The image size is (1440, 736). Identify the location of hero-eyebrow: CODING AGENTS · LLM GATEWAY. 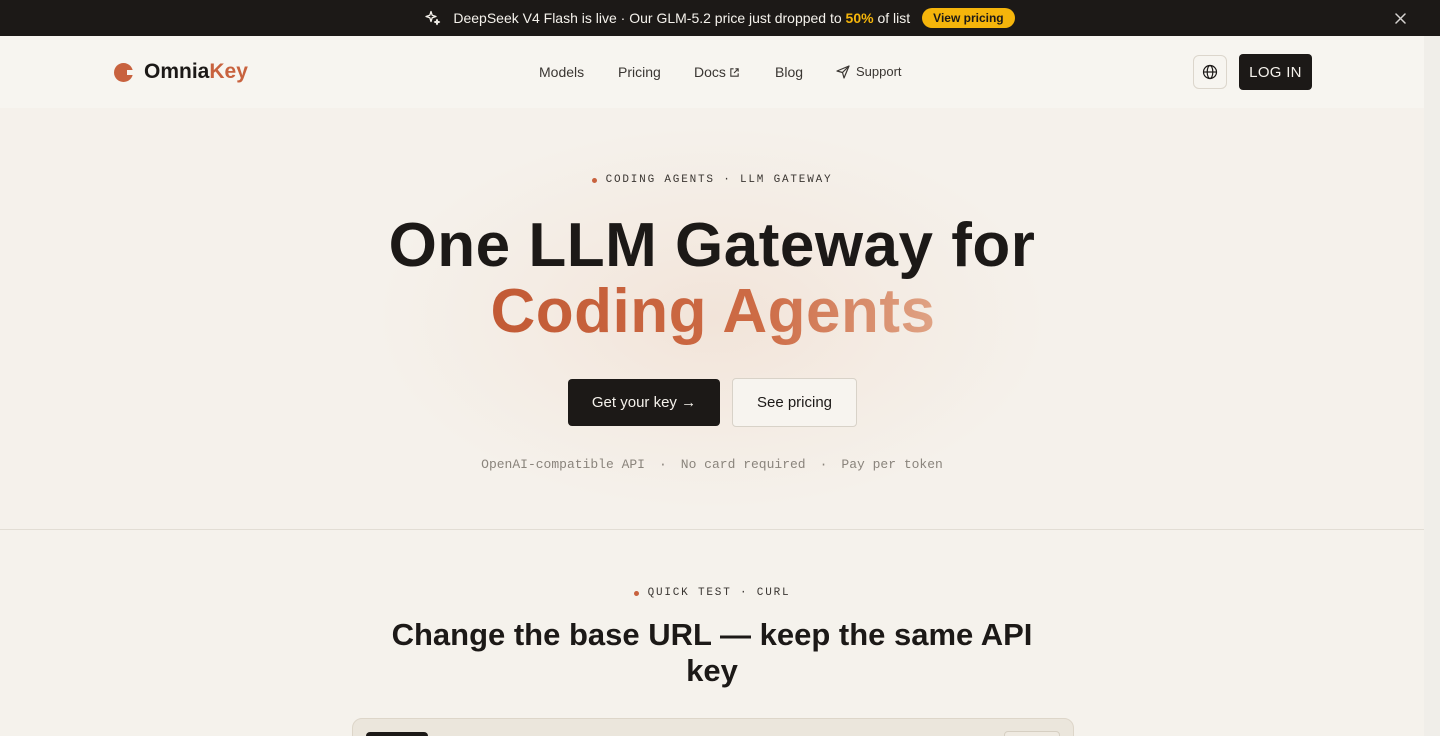
(712, 180).